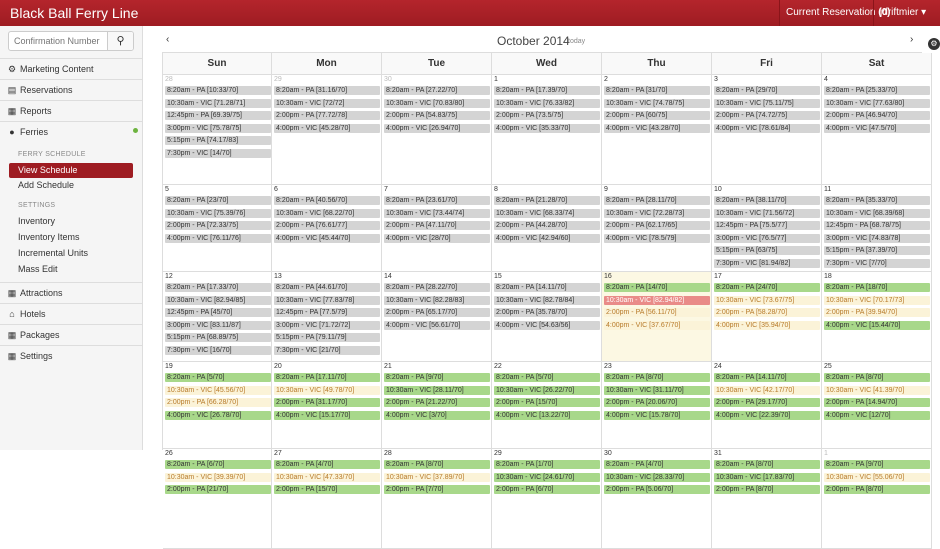 The width and height of the screenshot is (940, 549). I want to click on ferry-event: 10:30am - VIC [26.22/70], so click(547, 390).